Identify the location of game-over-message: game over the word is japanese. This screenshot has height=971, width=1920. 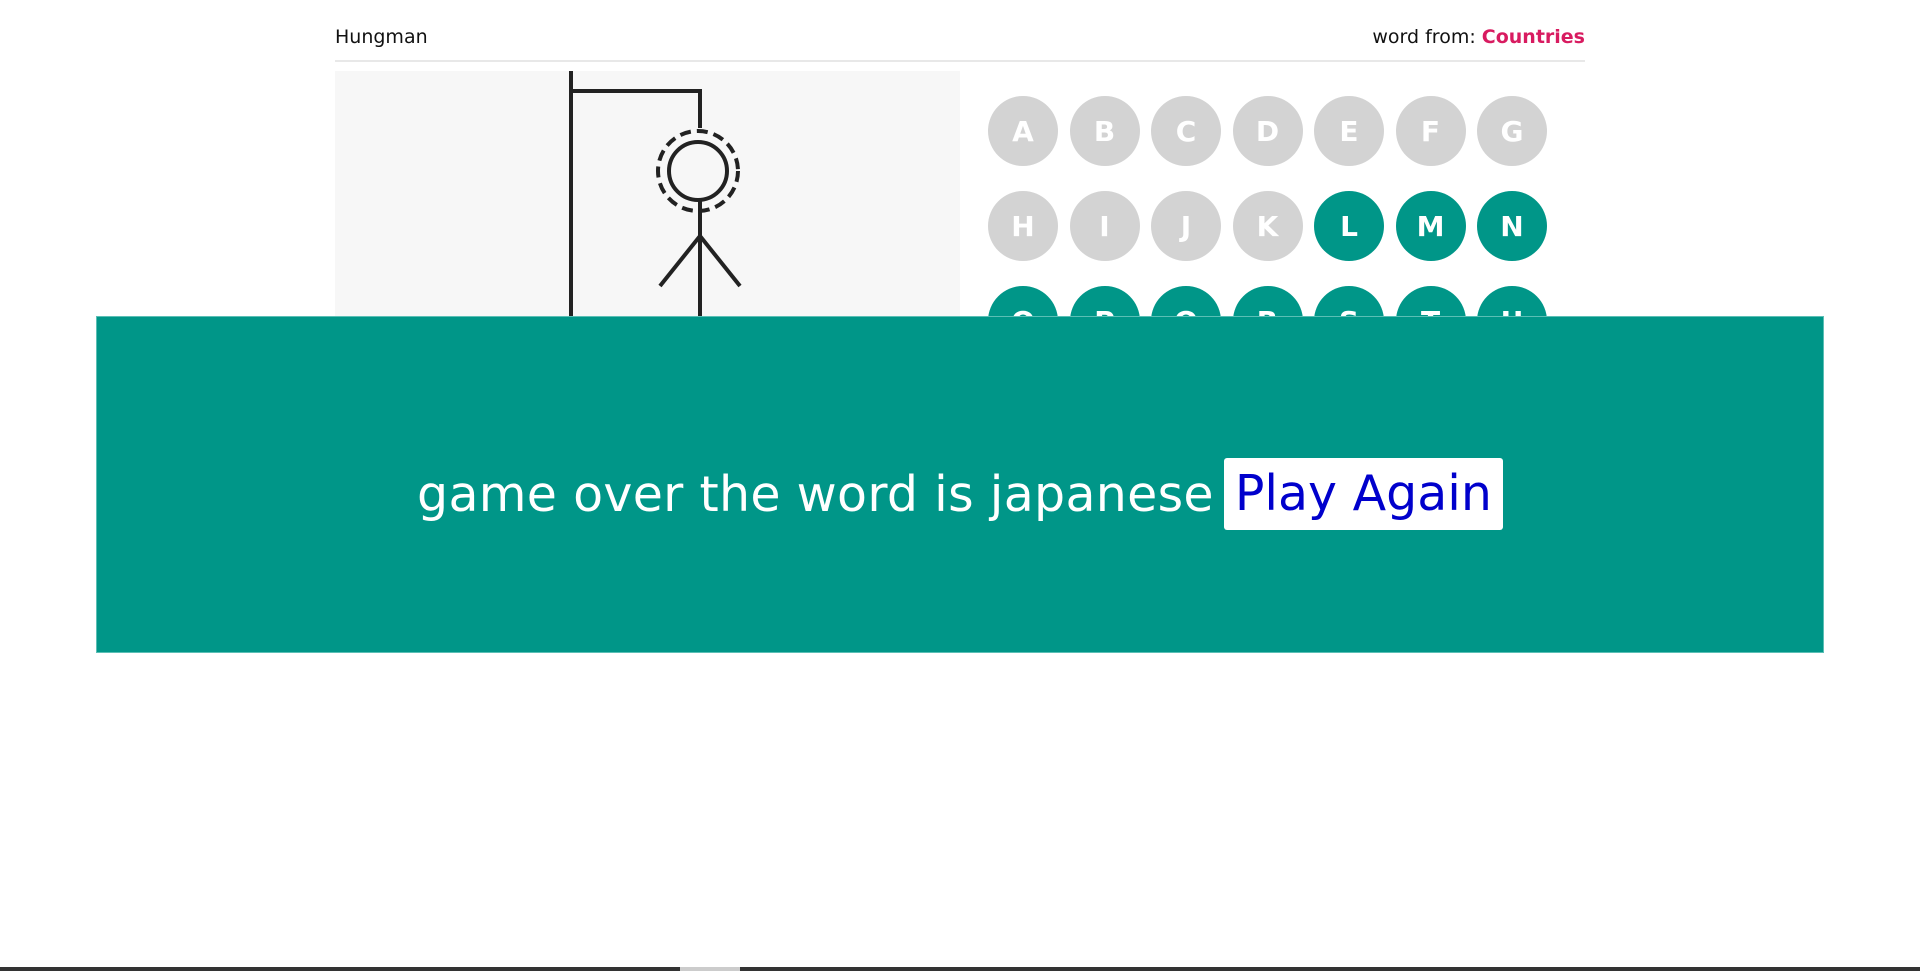
(815, 494).